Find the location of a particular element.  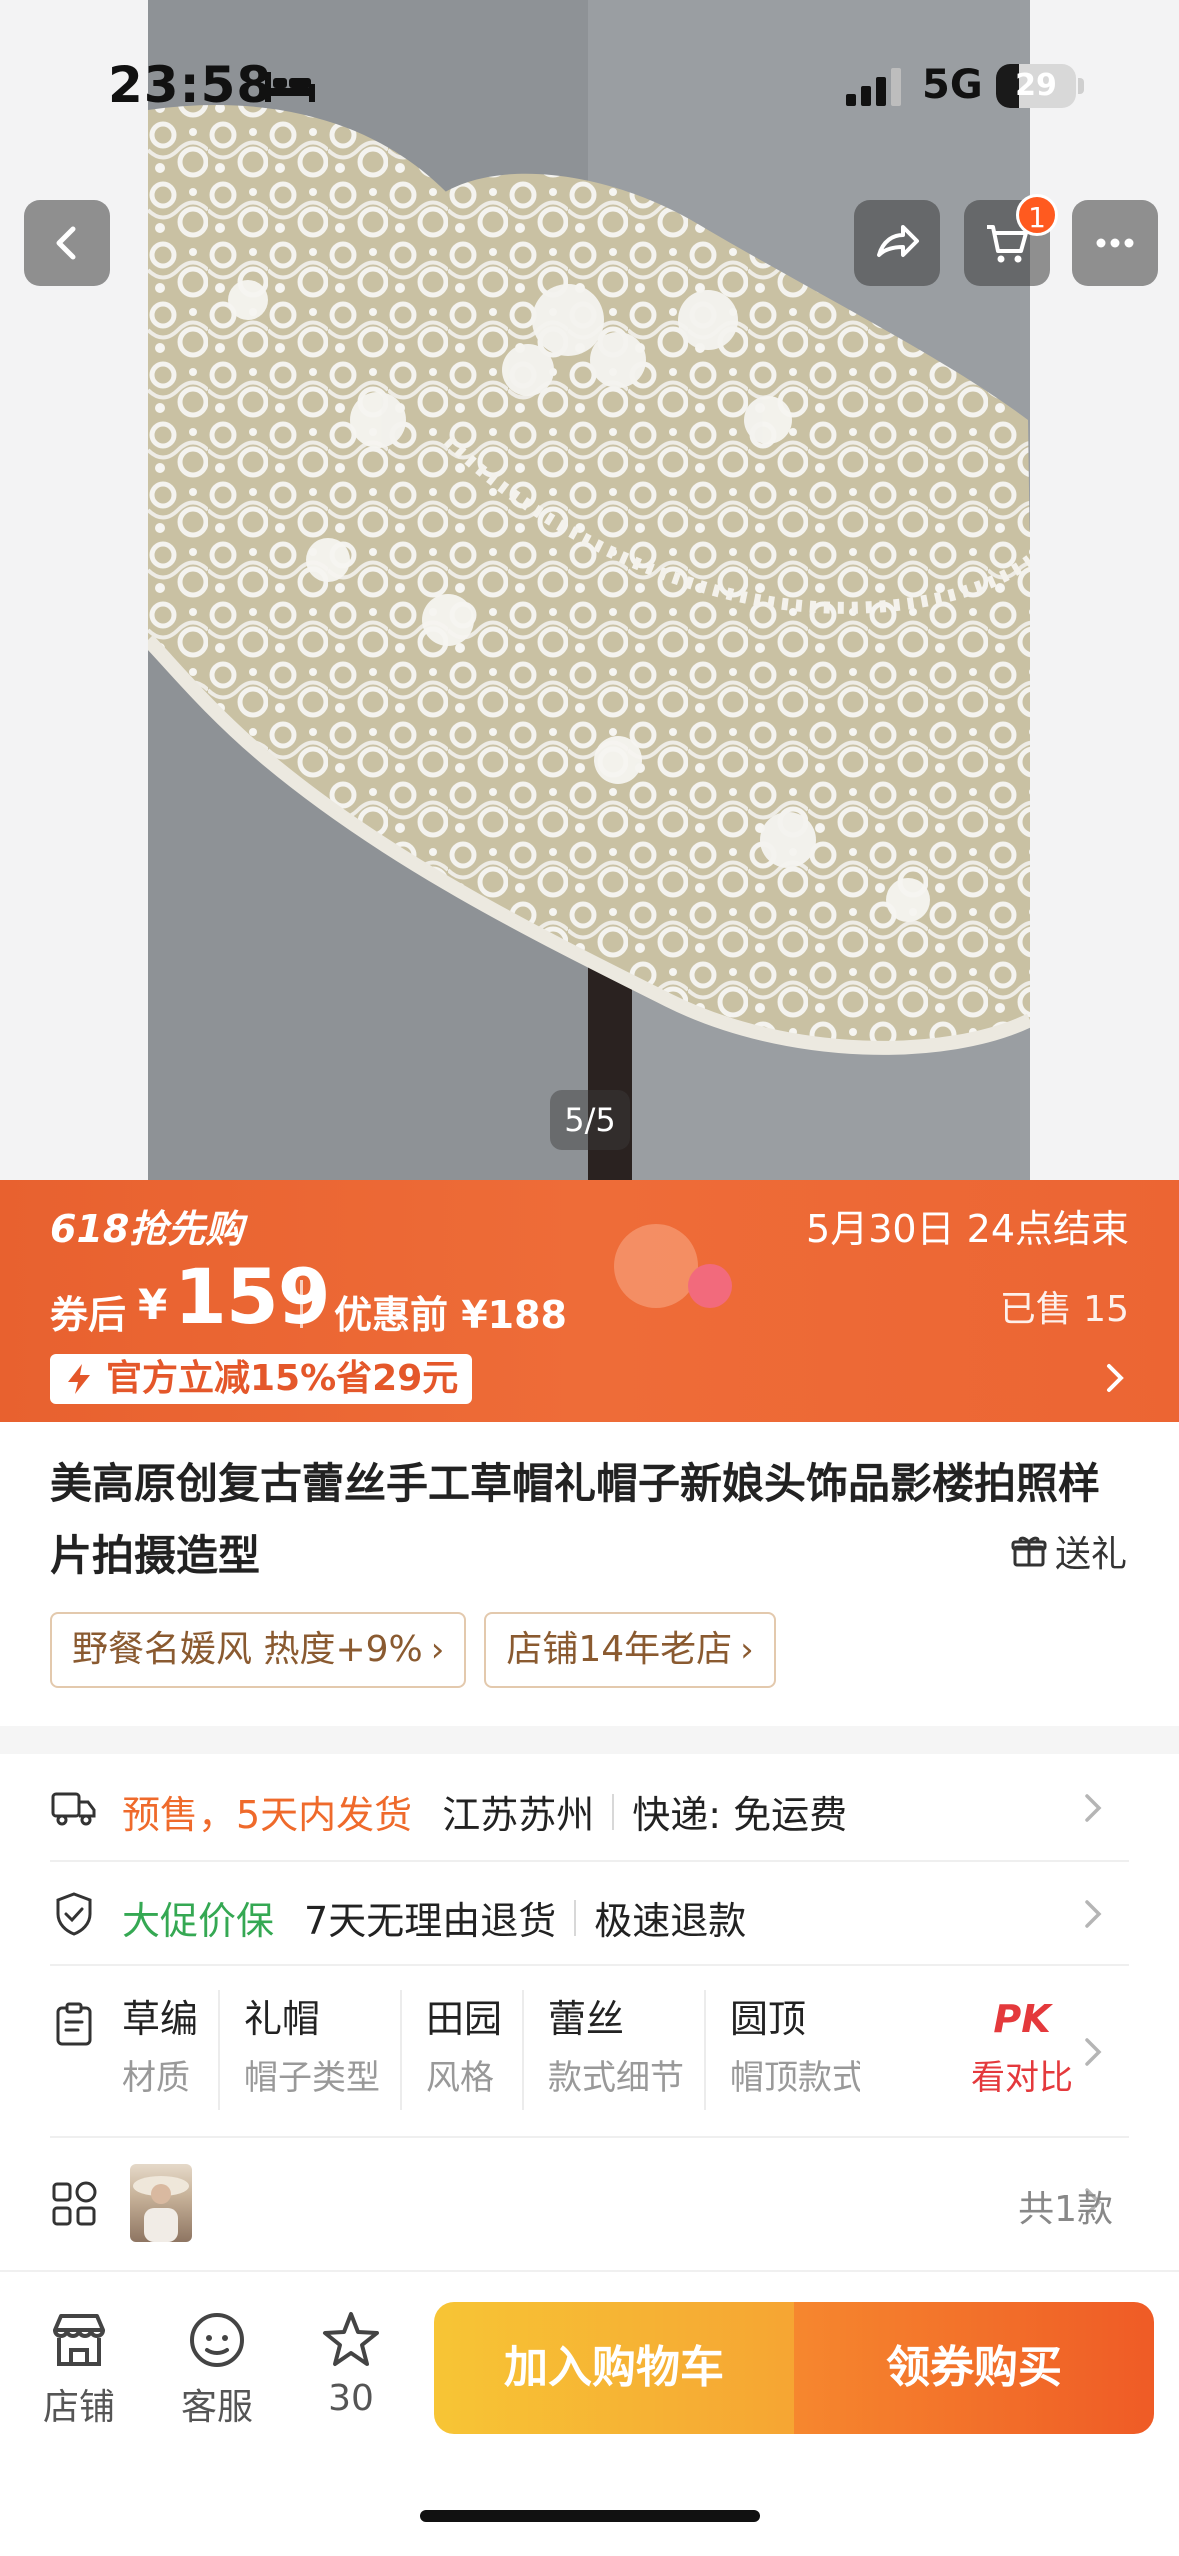

discount-text: 官方立减15%省29元 is located at coordinates (282, 1378).